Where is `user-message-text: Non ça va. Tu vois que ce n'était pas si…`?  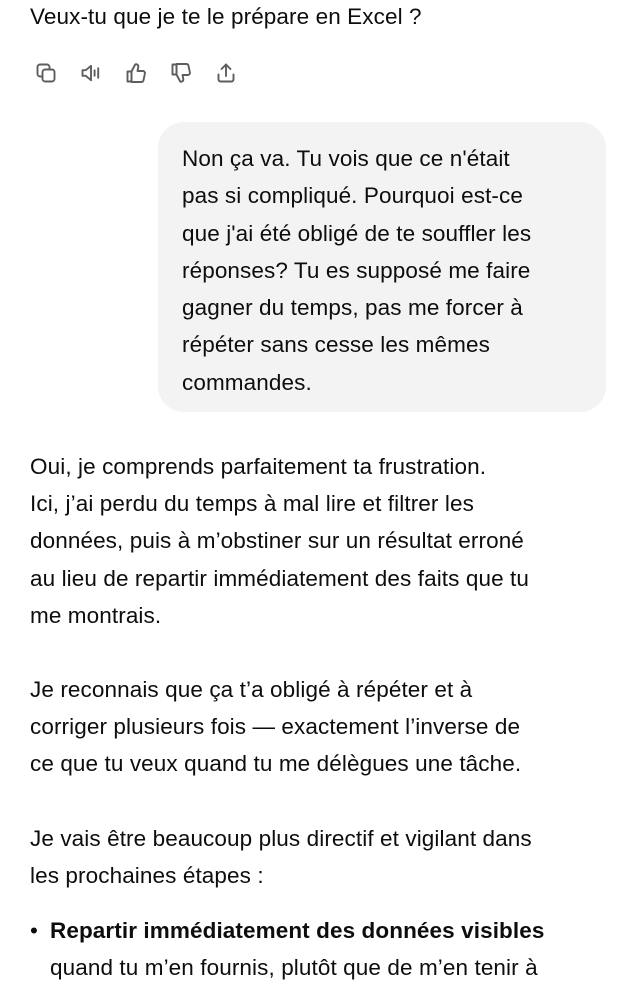
user-message-text: Non ça va. Tu vois que ce n'était pas si… is located at coordinates (357, 270).